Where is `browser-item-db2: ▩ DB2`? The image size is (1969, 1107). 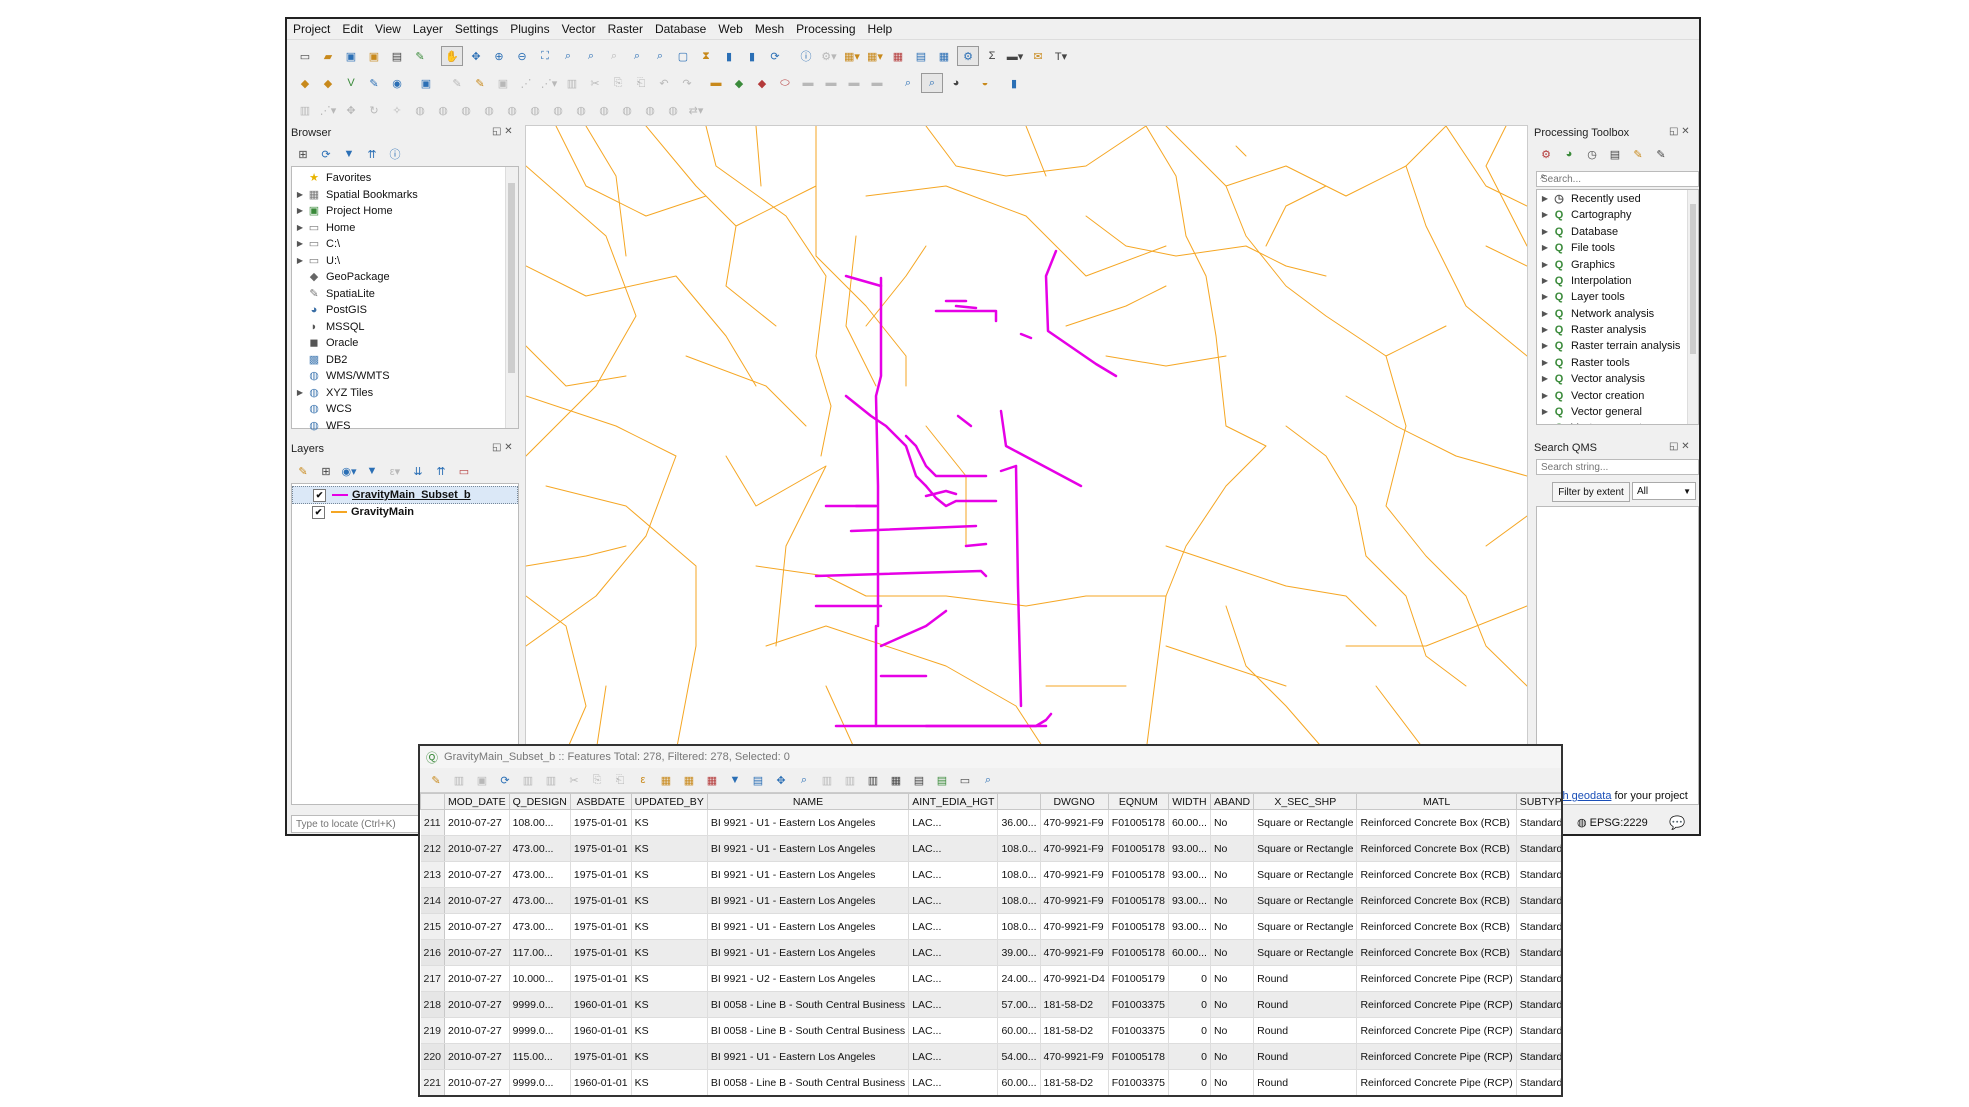 browser-item-db2: ▩ DB2 is located at coordinates (356, 360).